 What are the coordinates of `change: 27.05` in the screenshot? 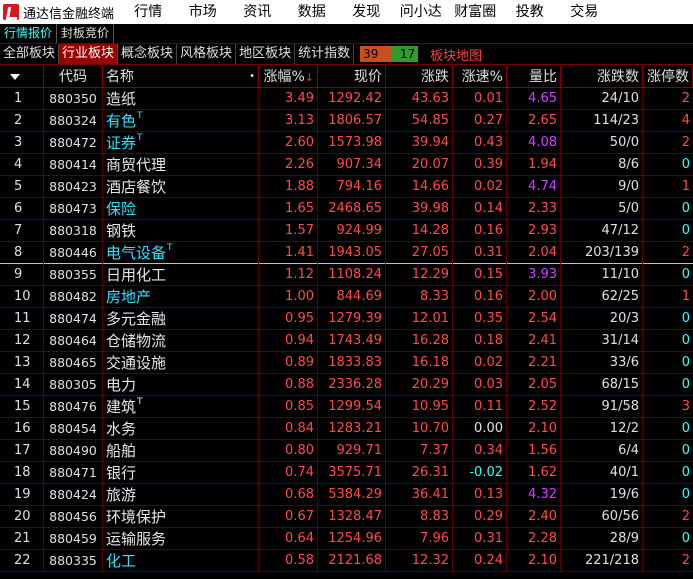 It's located at (419, 252).